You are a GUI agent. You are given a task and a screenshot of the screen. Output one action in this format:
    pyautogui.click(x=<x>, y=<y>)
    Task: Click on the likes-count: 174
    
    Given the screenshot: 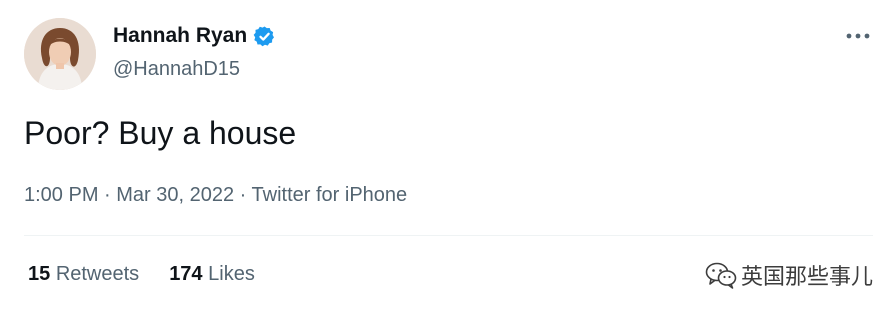 What is the action you would take?
    pyautogui.click(x=186, y=274)
    